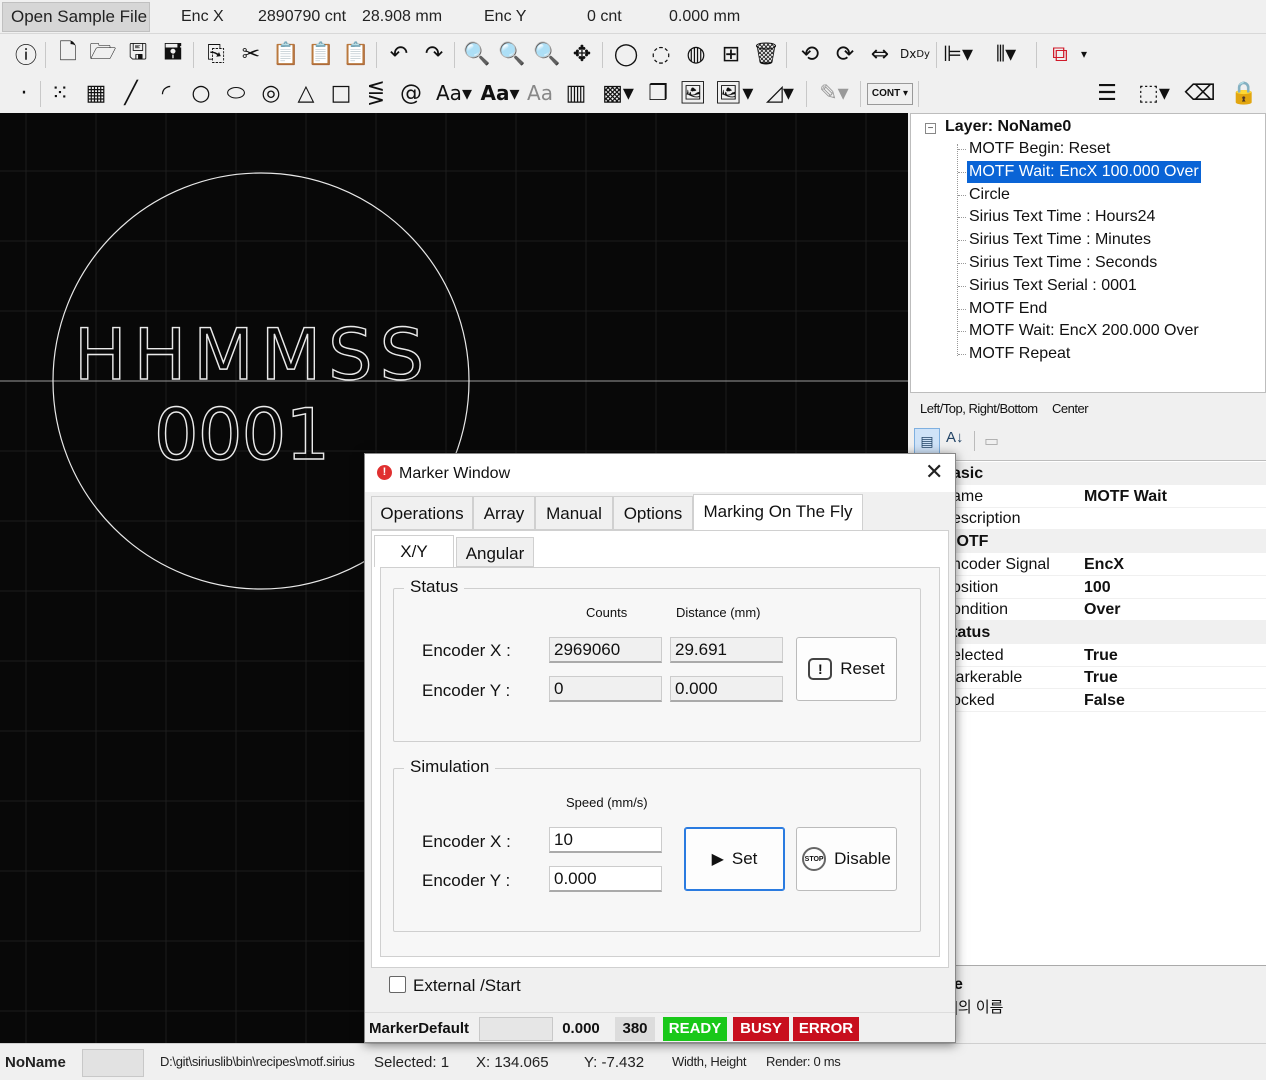  I want to click on align-left-icon: ⊫▾, so click(958, 54).